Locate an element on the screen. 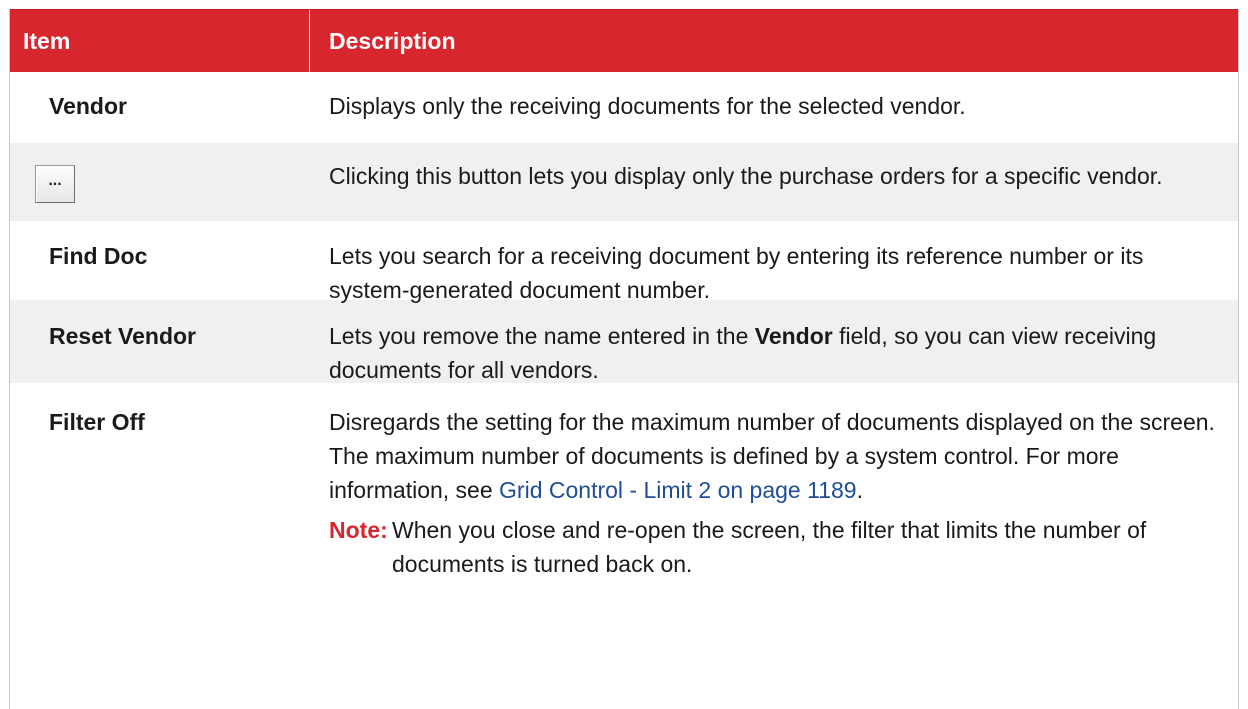 The image size is (1248, 709). item-column-header: Item is located at coordinates (160, 41).